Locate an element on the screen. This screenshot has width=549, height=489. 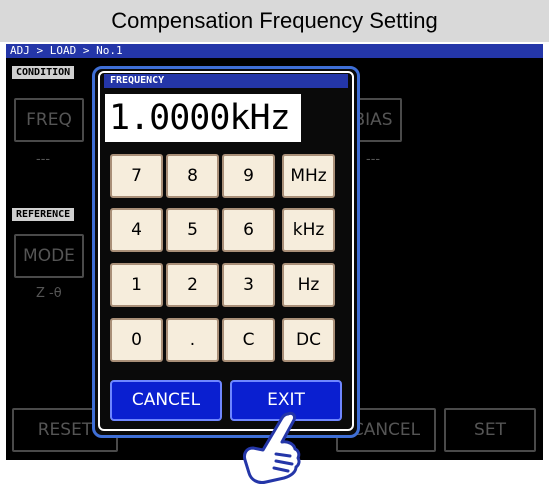
key-9: 9 is located at coordinates (248, 176).